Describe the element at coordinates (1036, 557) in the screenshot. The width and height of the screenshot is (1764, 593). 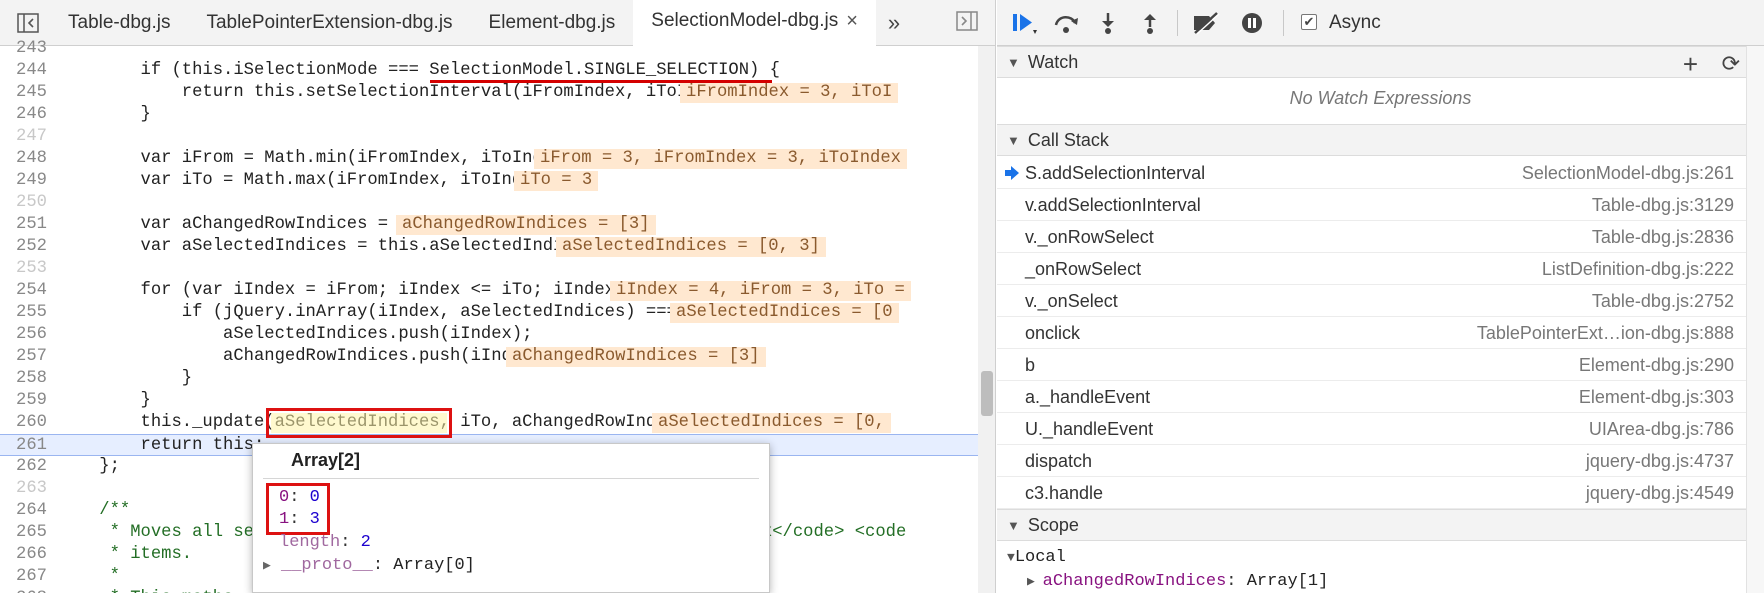
I see `scope-local-header: ▼Local` at that location.